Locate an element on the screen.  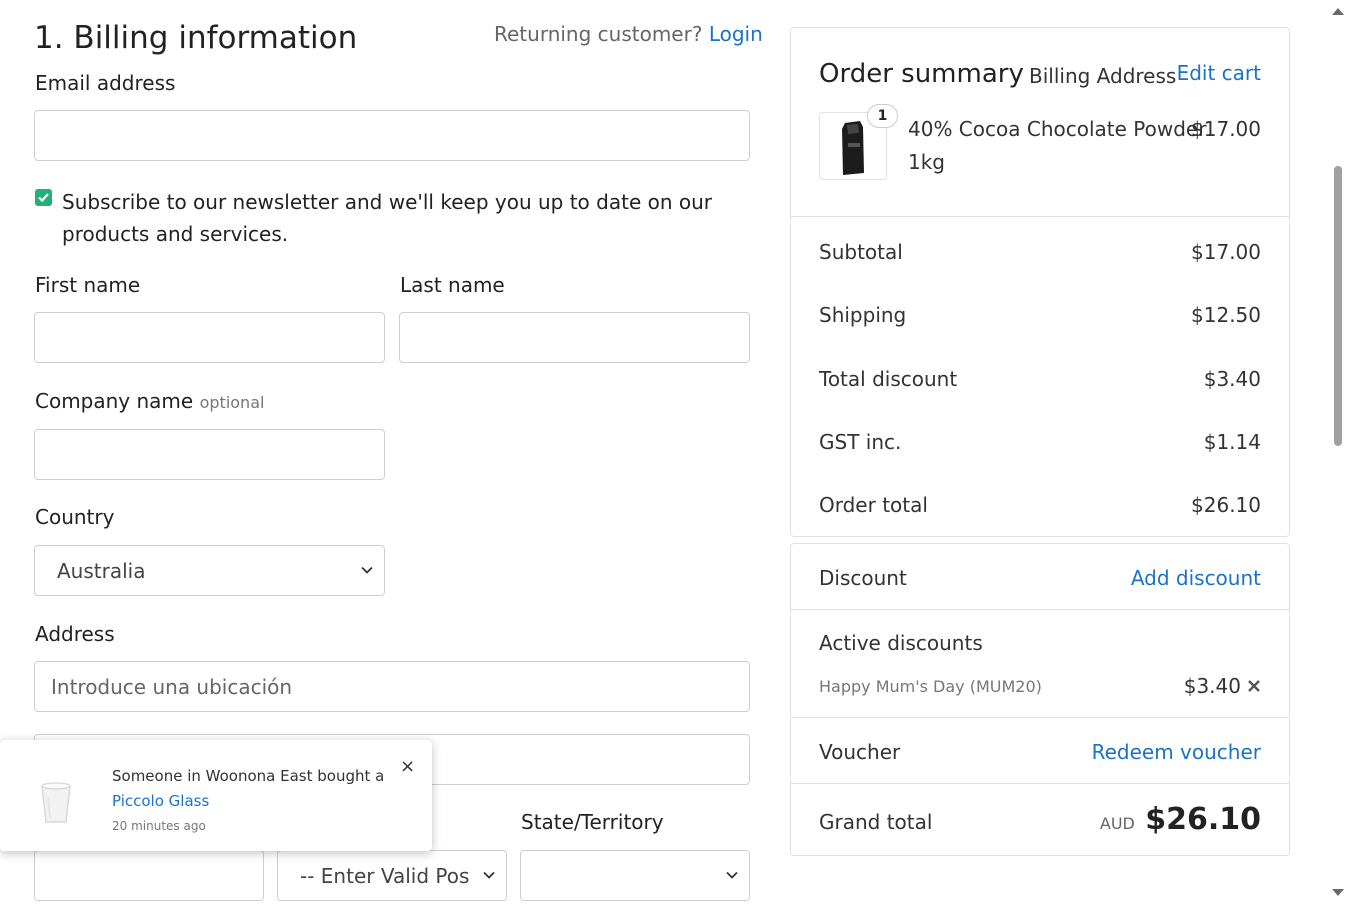
voucher-label: Voucher is located at coordinates (860, 752).